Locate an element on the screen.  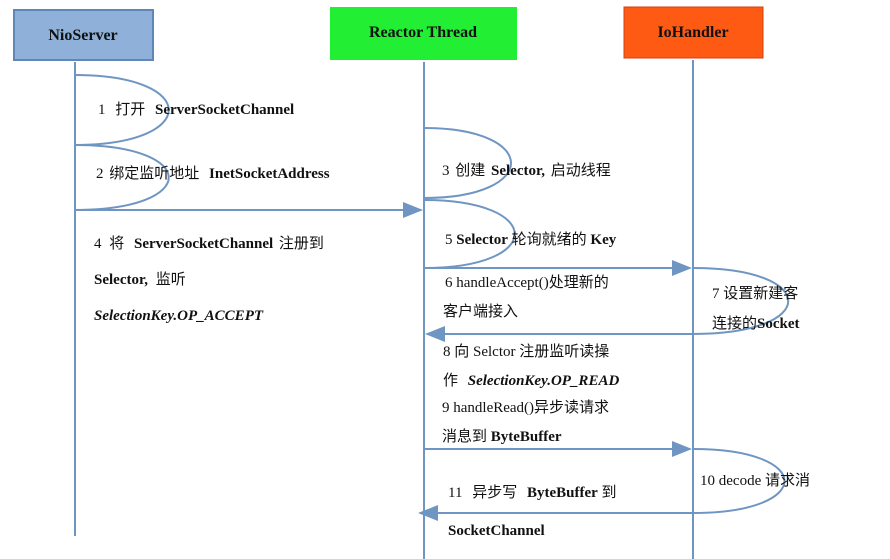
step-10-label: 10 decode 请求消 is located at coordinates (755, 480).